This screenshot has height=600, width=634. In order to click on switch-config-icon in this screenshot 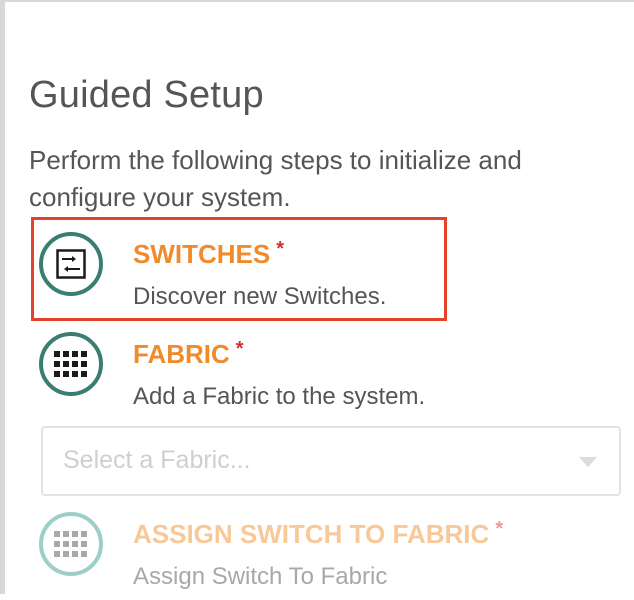, I will do `click(71, 264)`.